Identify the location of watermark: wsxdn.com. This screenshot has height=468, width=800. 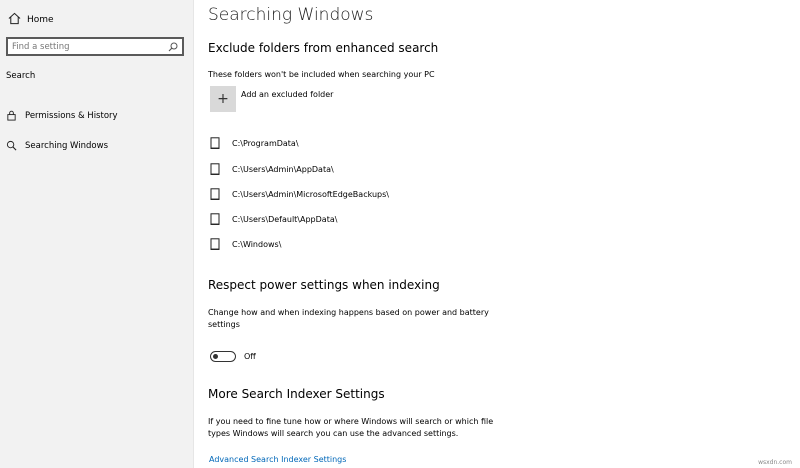
(775, 462).